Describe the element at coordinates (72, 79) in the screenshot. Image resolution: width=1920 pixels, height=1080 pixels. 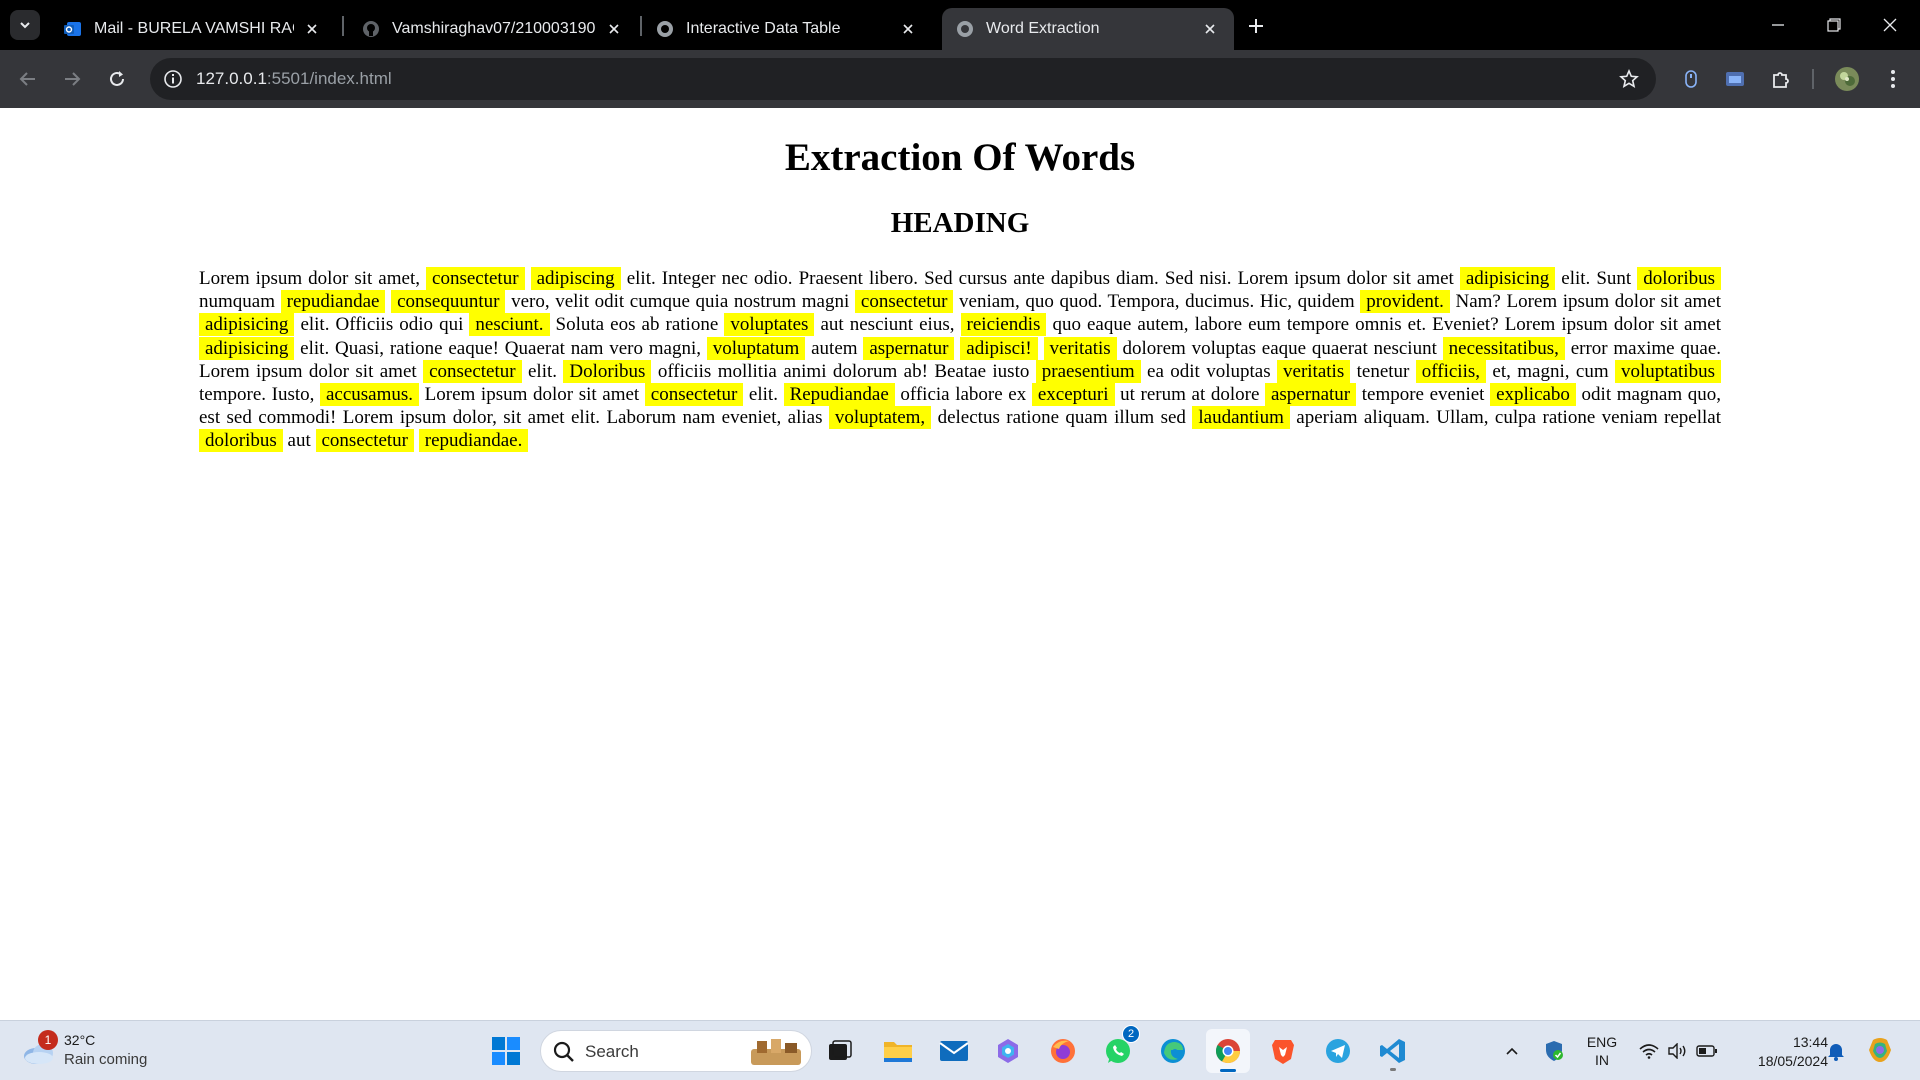
I see `forward-button` at that location.